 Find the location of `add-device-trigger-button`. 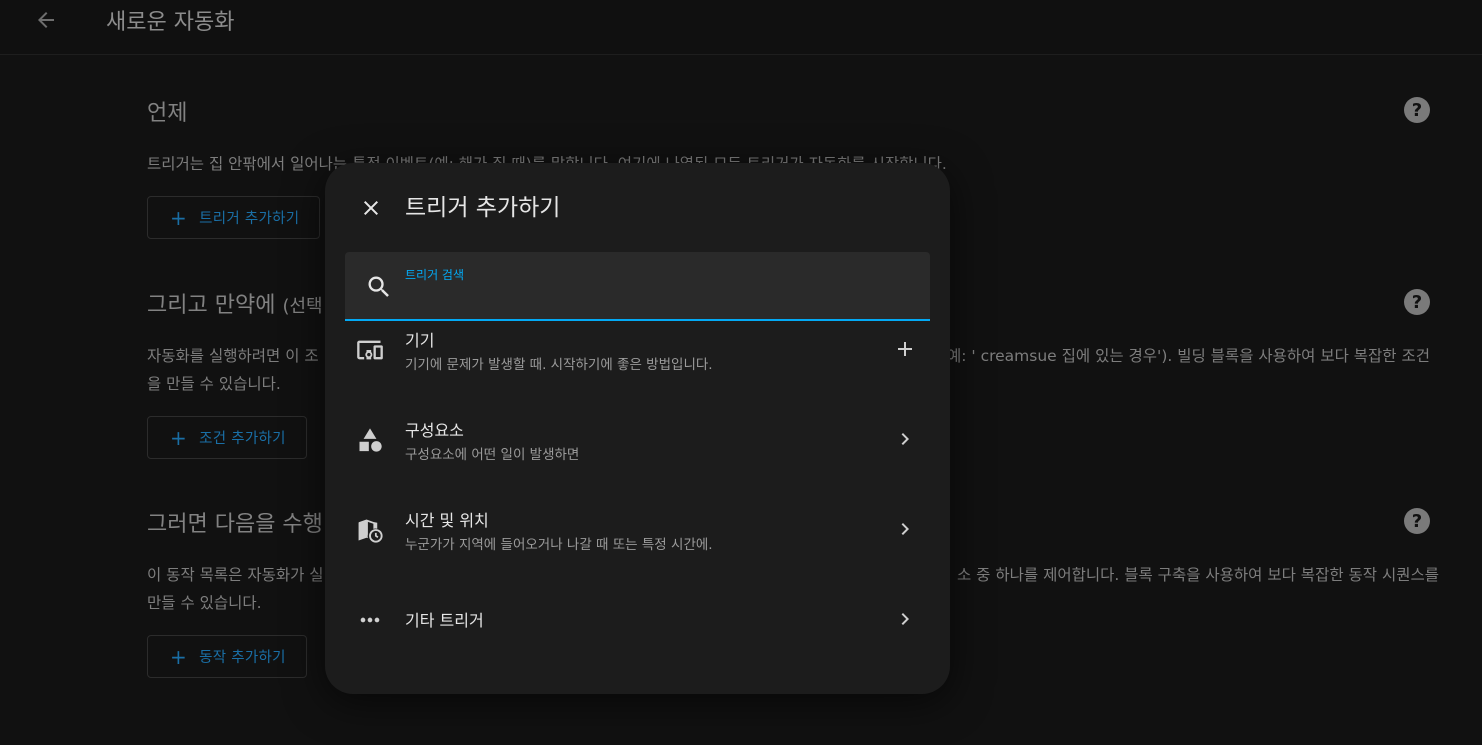

add-device-trigger-button is located at coordinates (905, 349).